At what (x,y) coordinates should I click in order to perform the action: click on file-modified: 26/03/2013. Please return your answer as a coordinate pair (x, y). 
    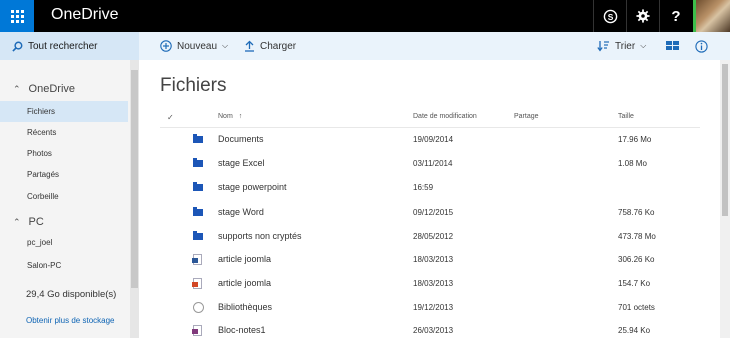
    Looking at the image, I should click on (433, 330).